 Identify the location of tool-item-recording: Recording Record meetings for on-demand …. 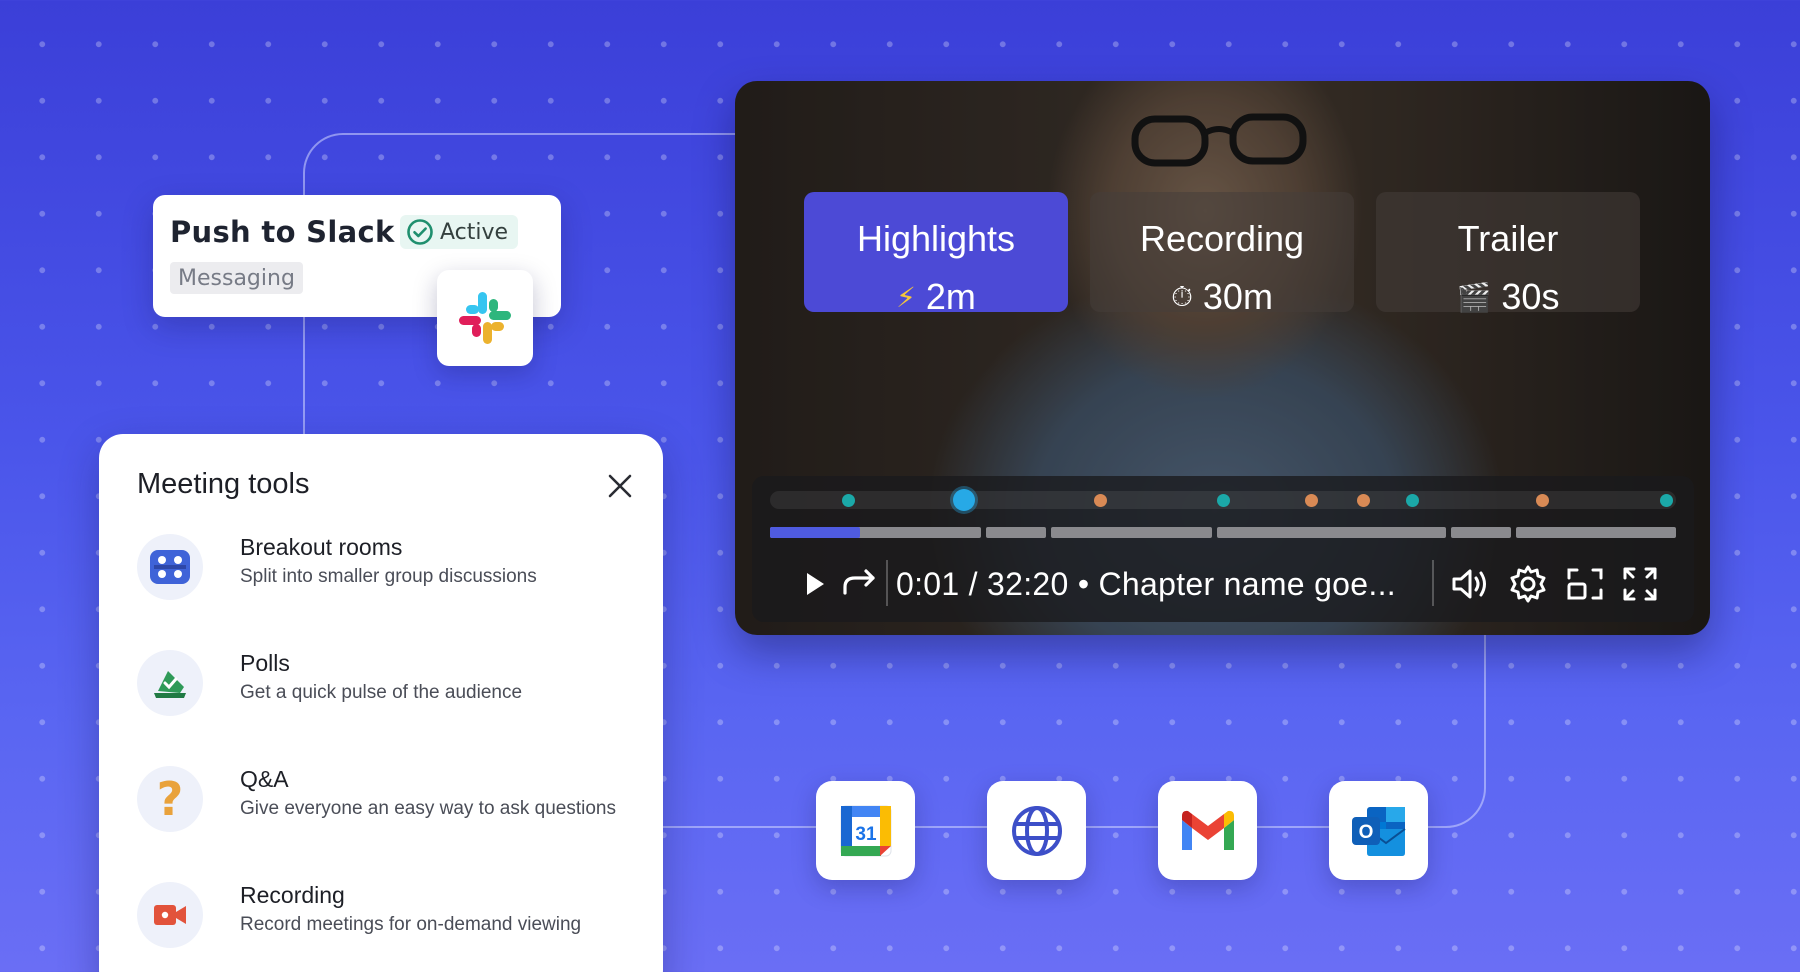
(387, 922).